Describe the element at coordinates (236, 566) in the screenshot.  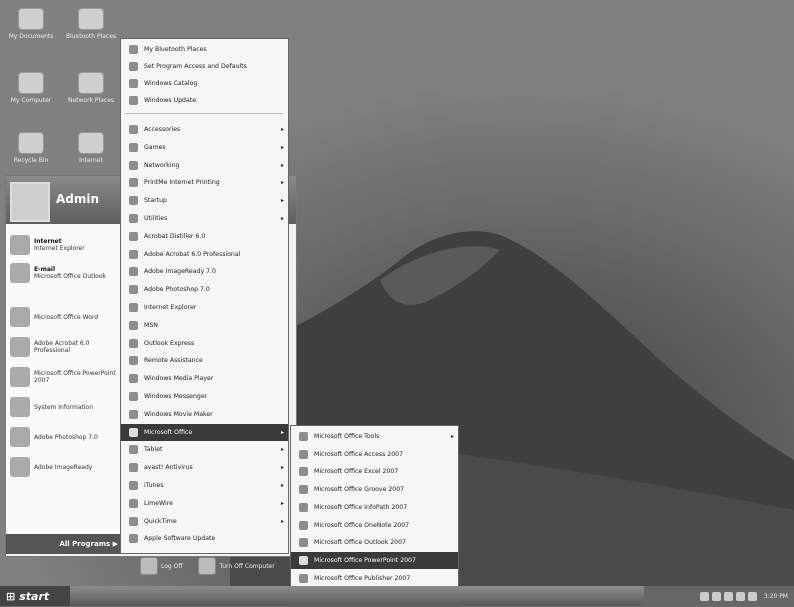
I see `turn-off-button: Turn Off Computer` at that location.